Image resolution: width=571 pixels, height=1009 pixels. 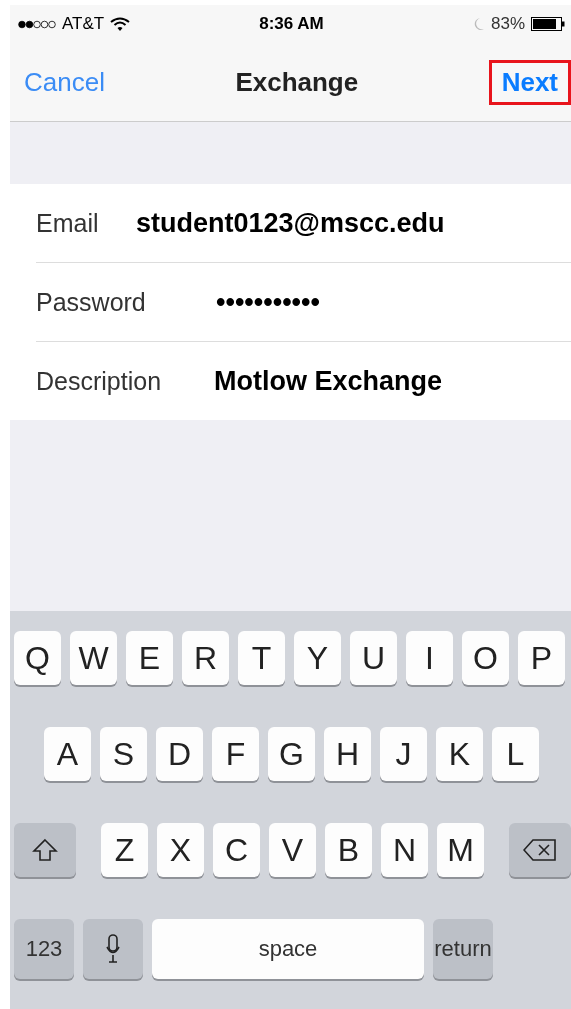 What do you see at coordinates (507, 24) in the screenshot?
I see `battery-percent: 83%` at bounding box center [507, 24].